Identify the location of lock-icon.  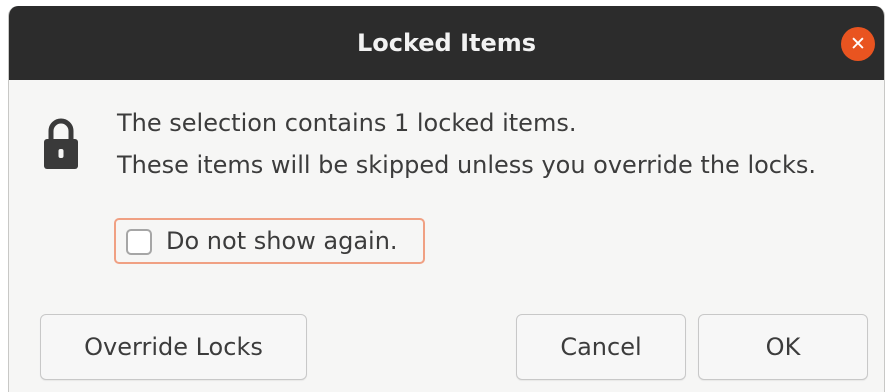
(61, 143).